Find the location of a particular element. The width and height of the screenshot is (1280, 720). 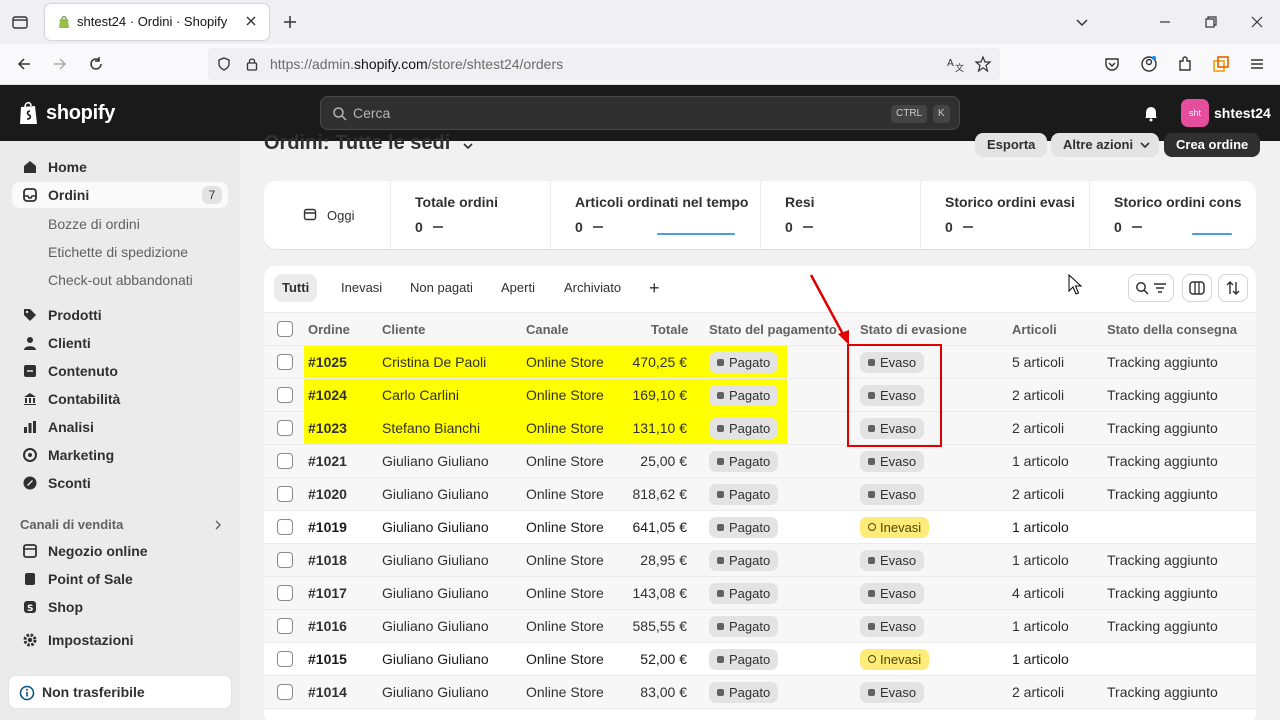

order-number: #1023 is located at coordinates (327, 428).